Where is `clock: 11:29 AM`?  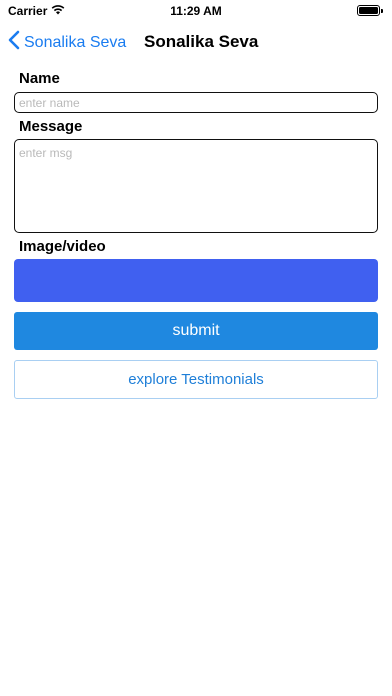
clock: 11:29 AM is located at coordinates (196, 11).